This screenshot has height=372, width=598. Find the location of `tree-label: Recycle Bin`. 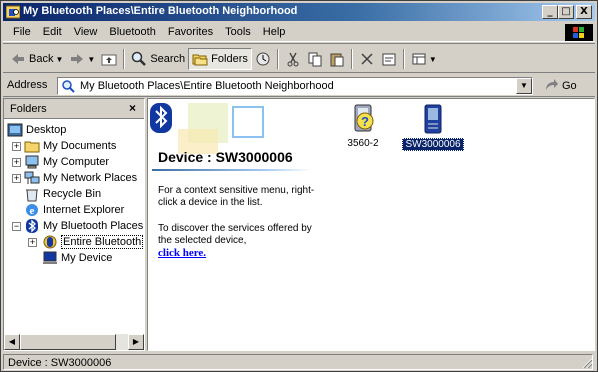

tree-label: Recycle Bin is located at coordinates (72, 194).